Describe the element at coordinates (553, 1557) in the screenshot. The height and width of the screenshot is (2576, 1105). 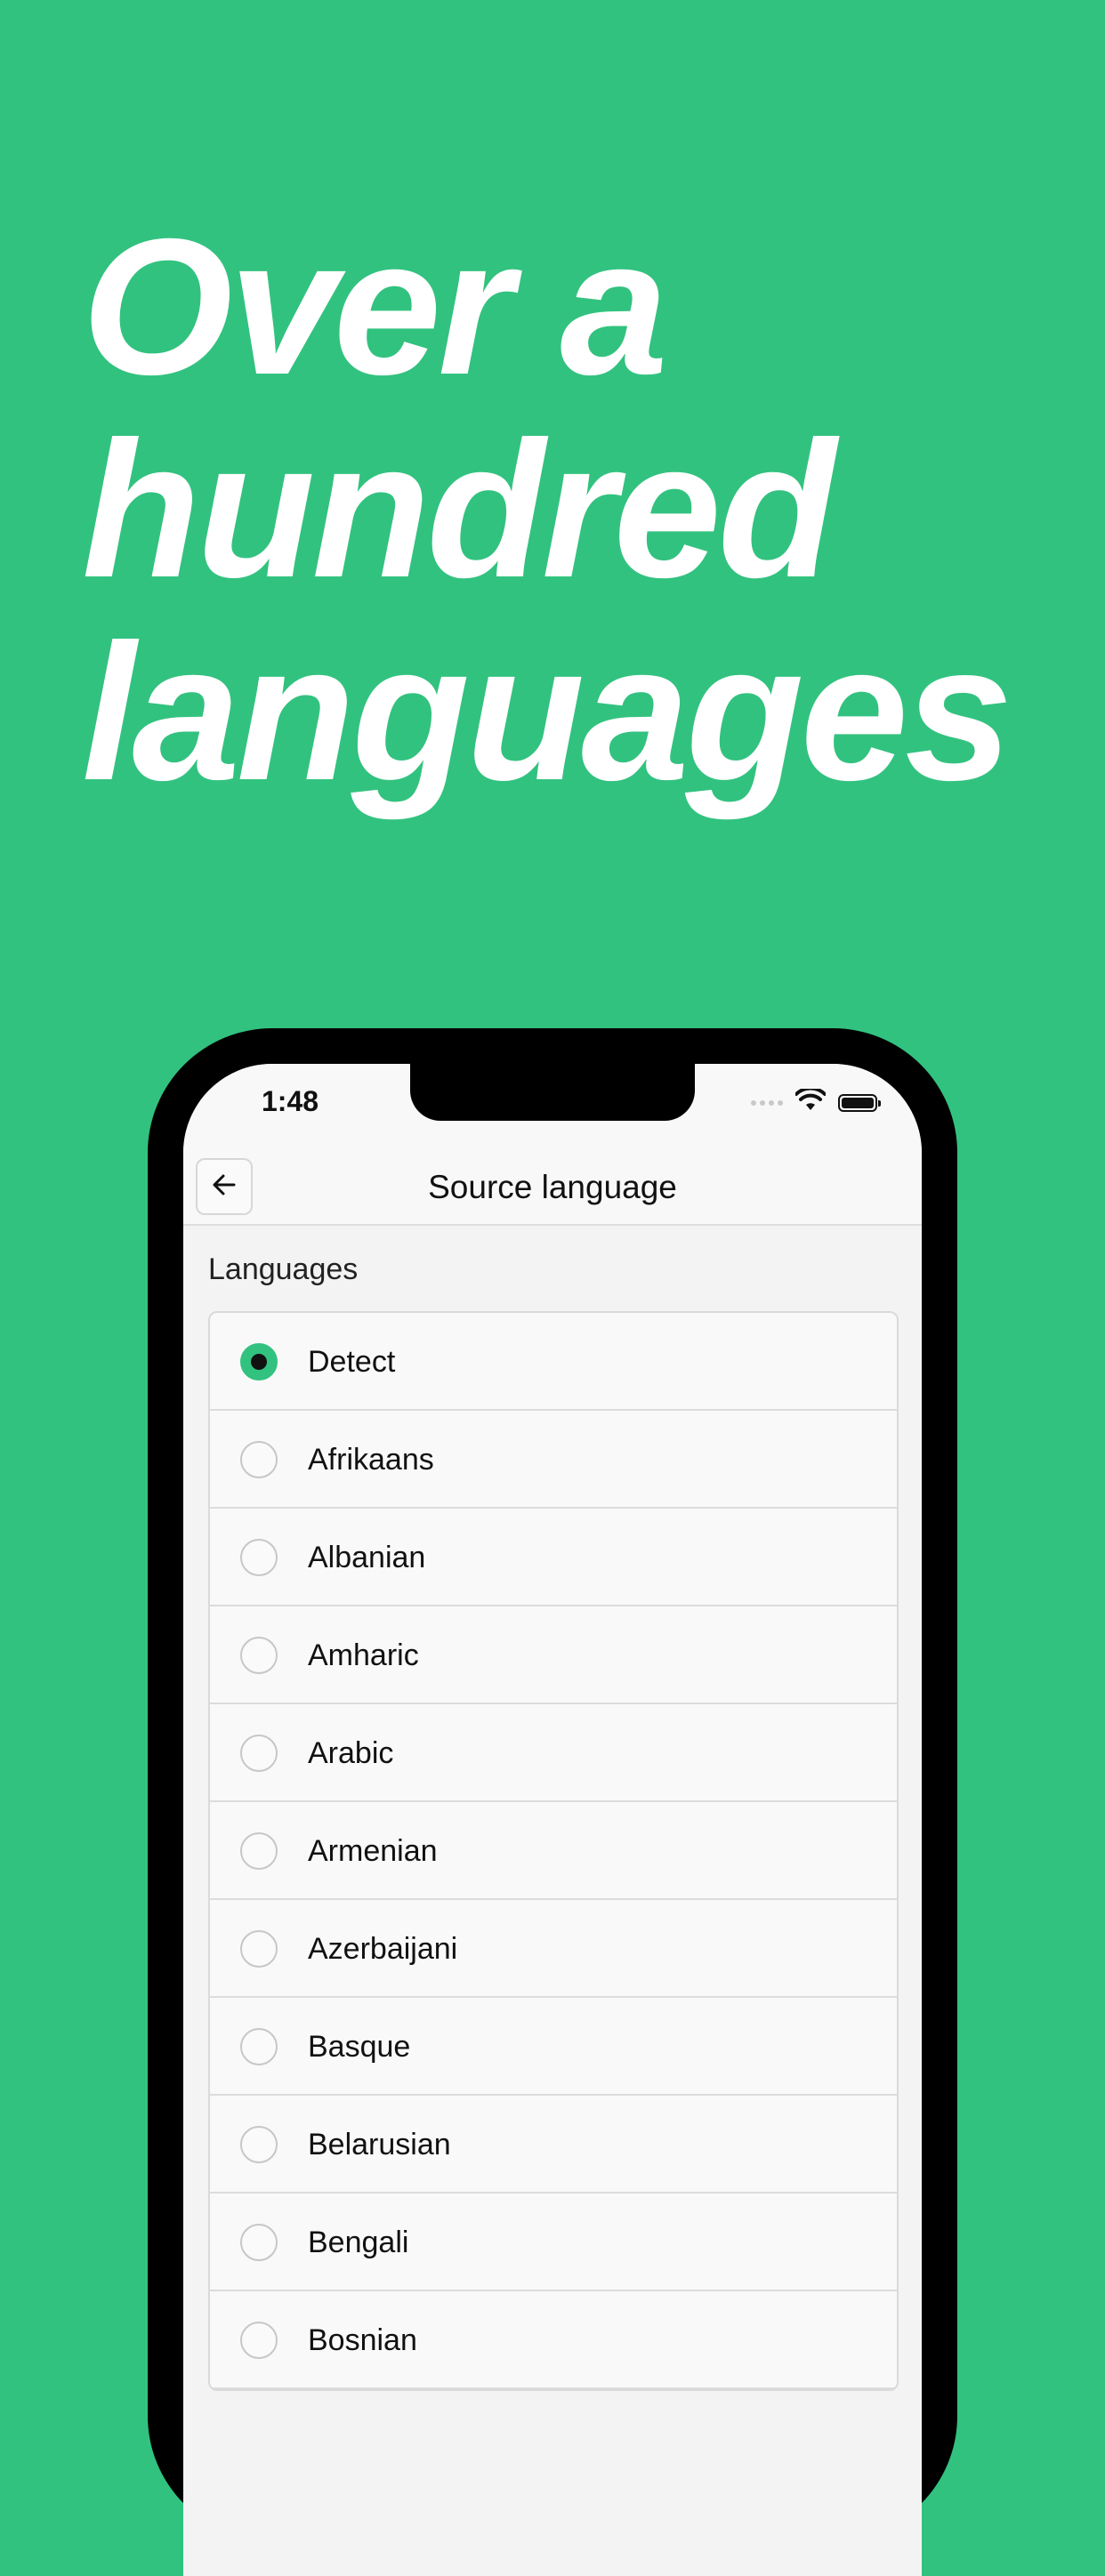
I see `language-item: Albanian` at that location.